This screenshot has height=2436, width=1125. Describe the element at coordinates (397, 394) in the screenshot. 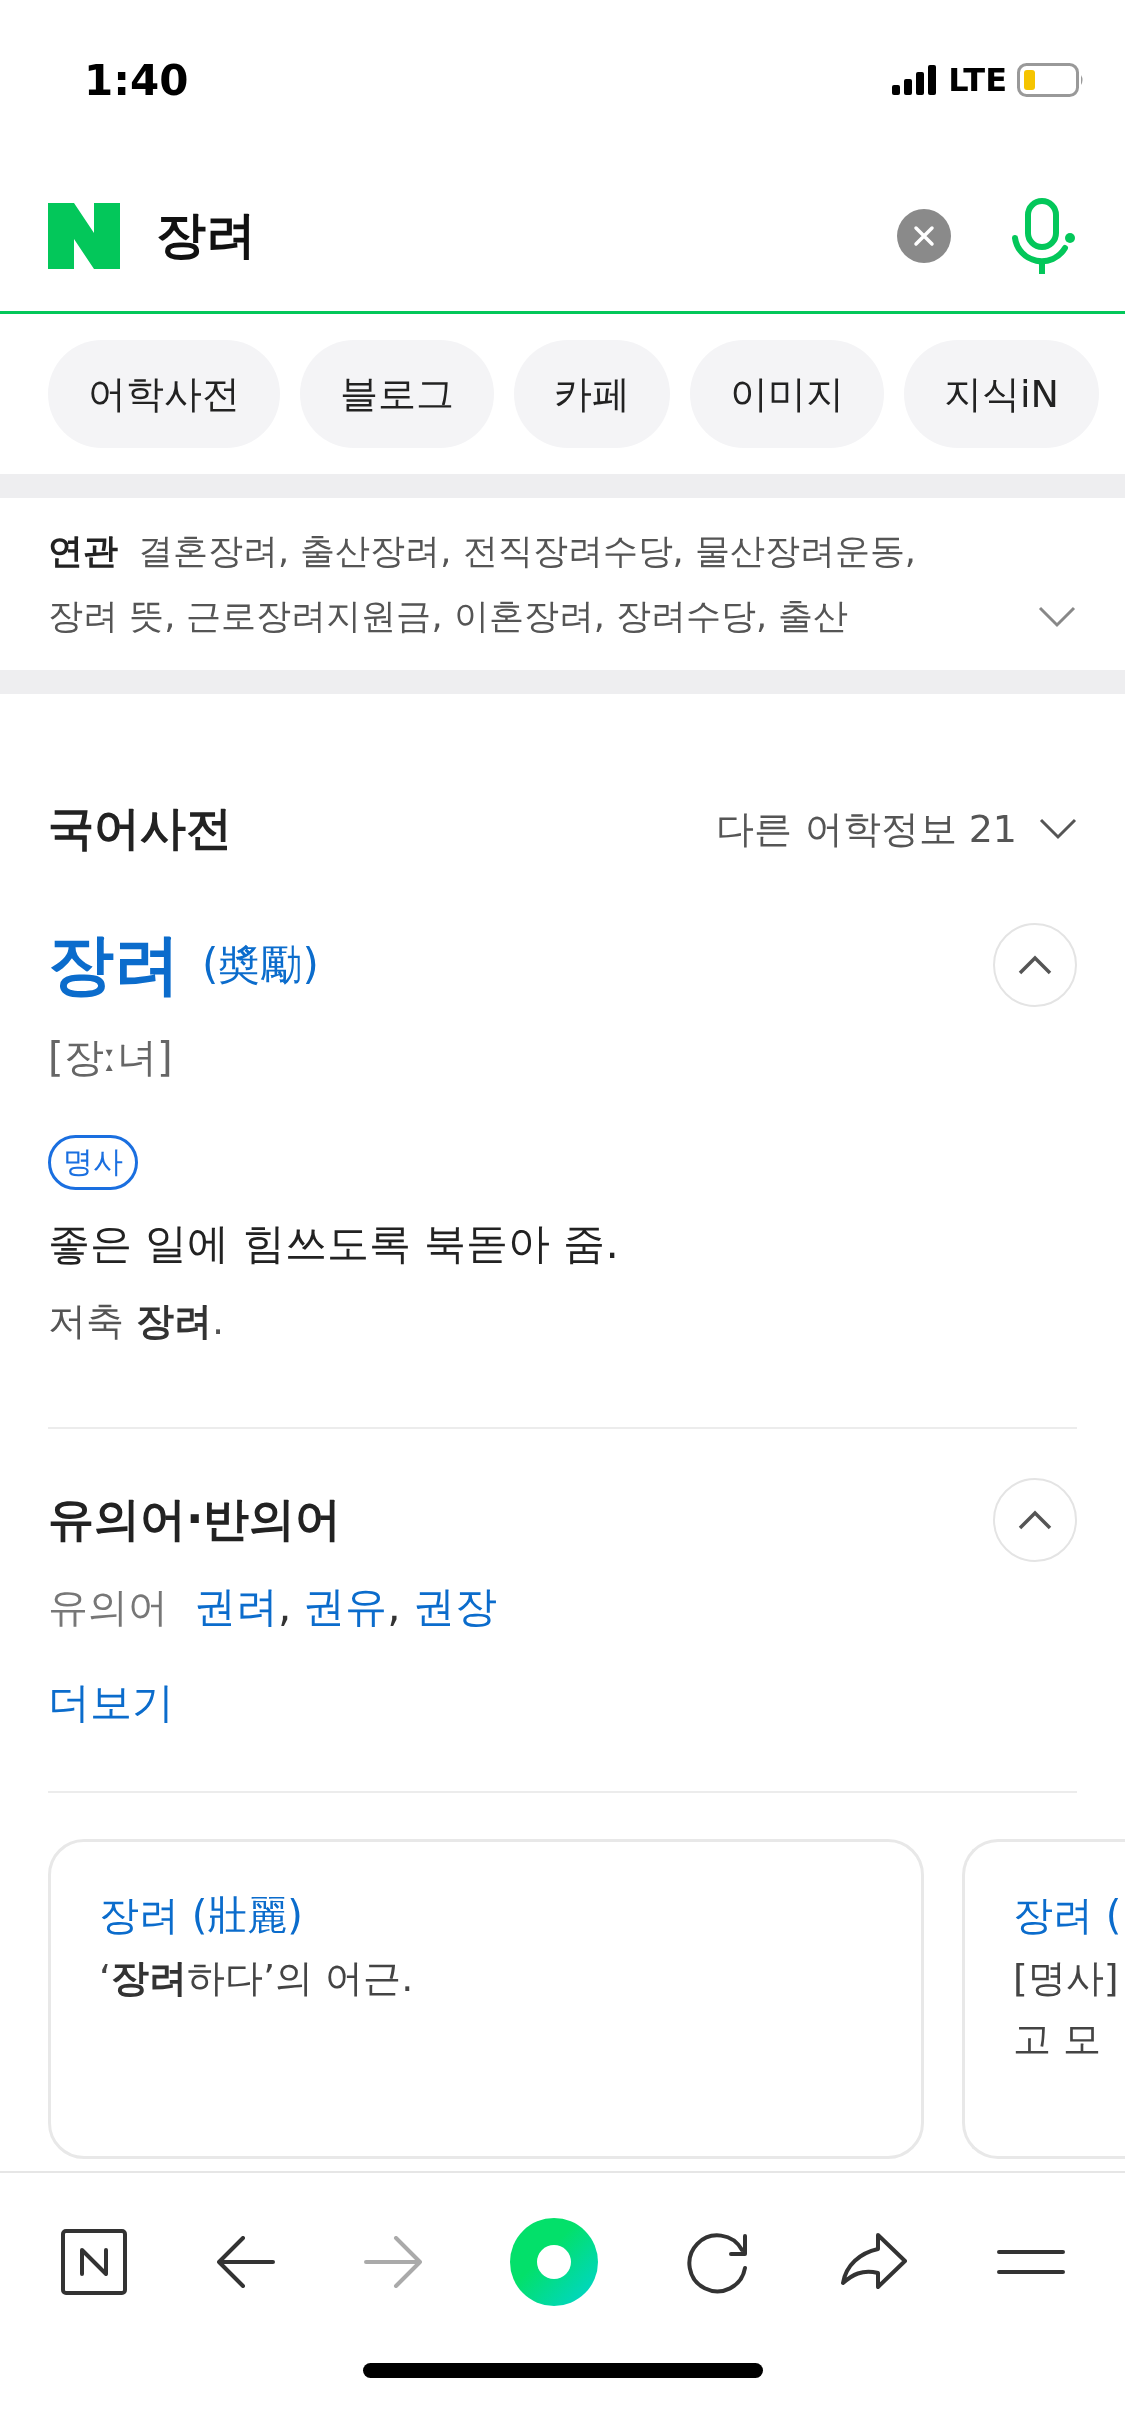

I see `category-tab: 블로그` at that location.